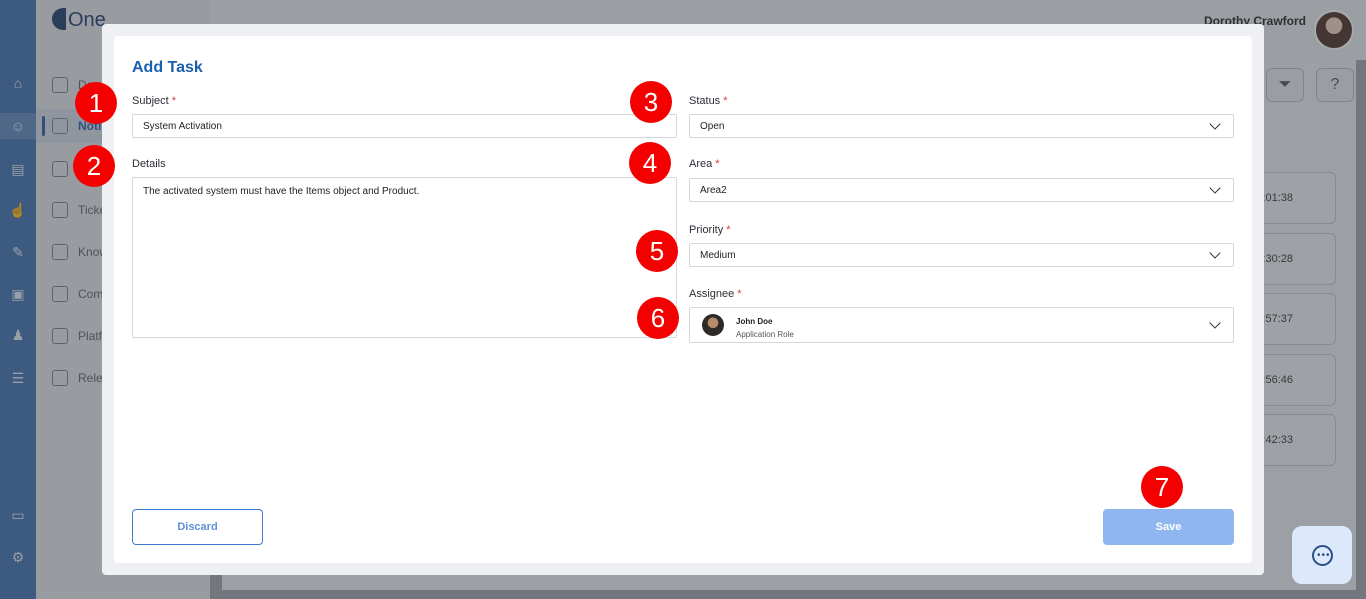  Describe the element at coordinates (704, 164) in the screenshot. I see `area-label: Area *` at that location.